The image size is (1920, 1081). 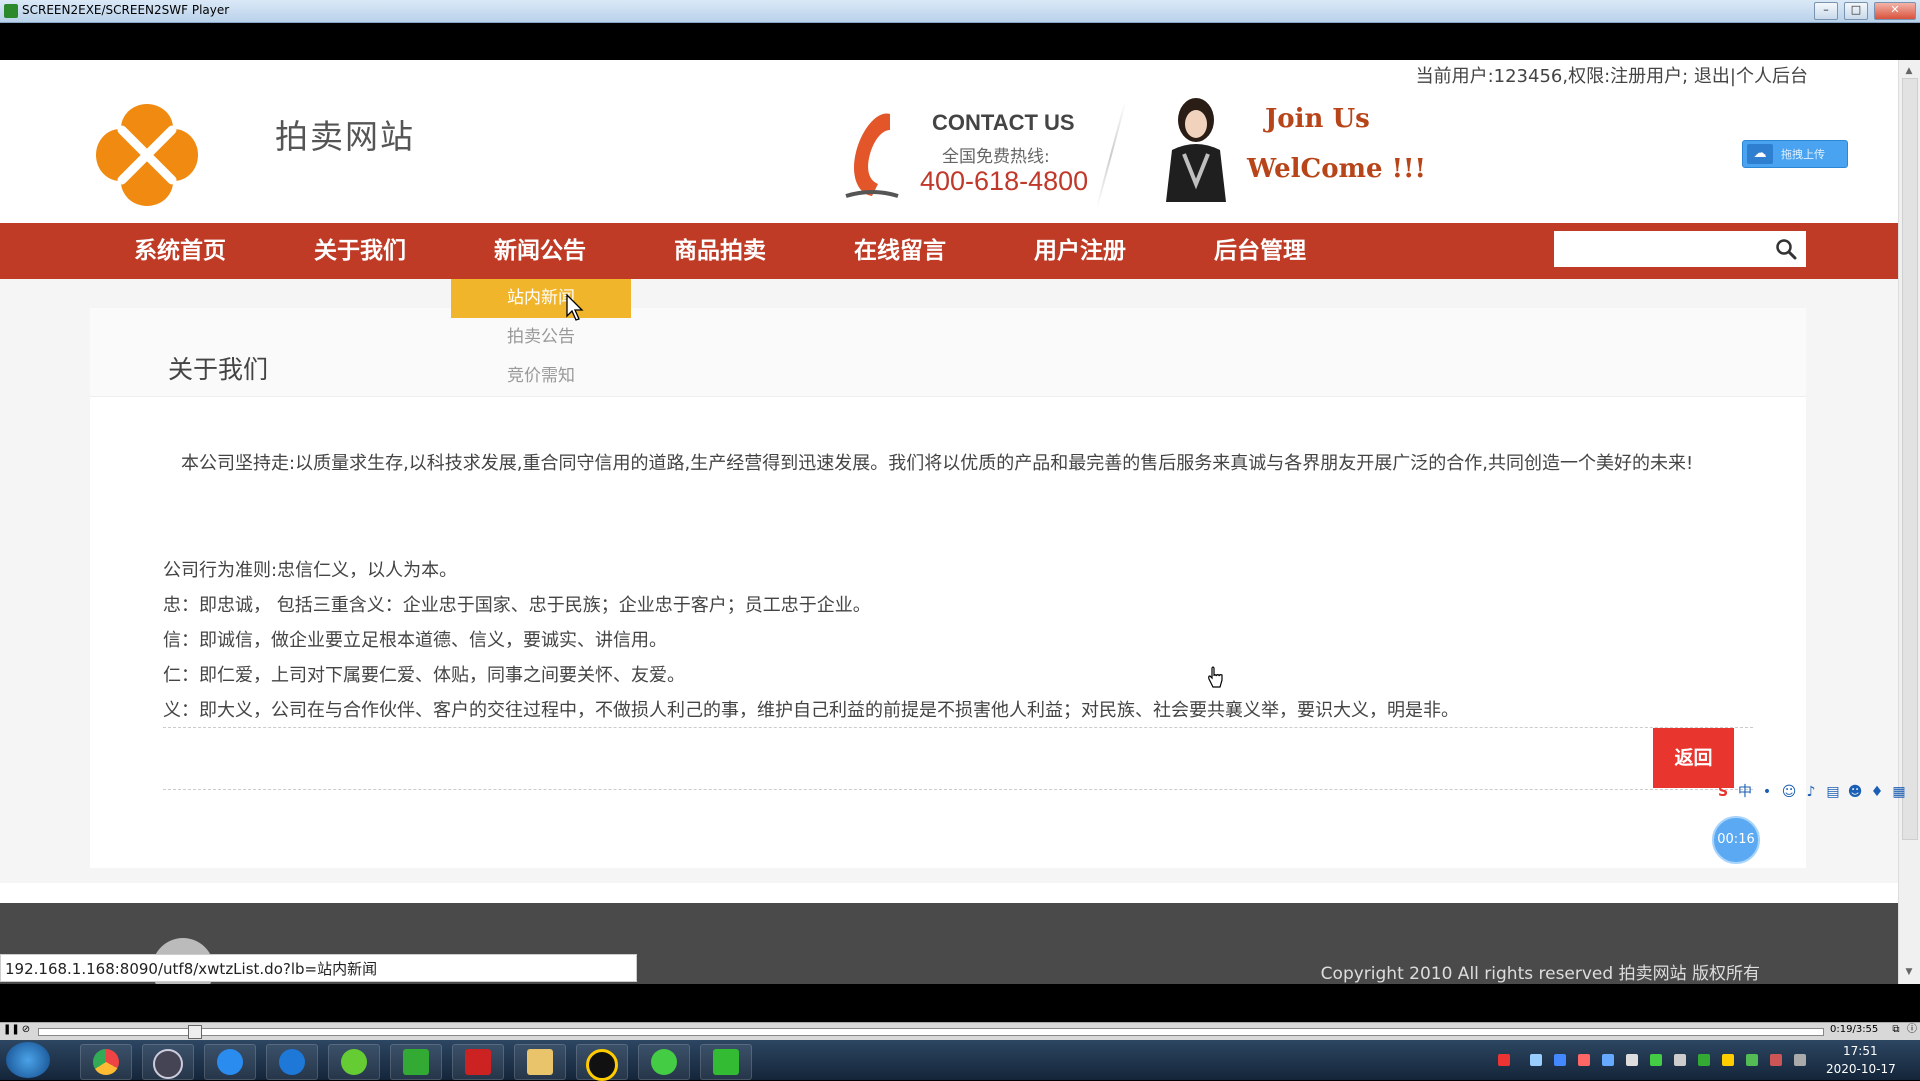 What do you see at coordinates (1826, 11) in the screenshot?
I see `minimize-button: –` at bounding box center [1826, 11].